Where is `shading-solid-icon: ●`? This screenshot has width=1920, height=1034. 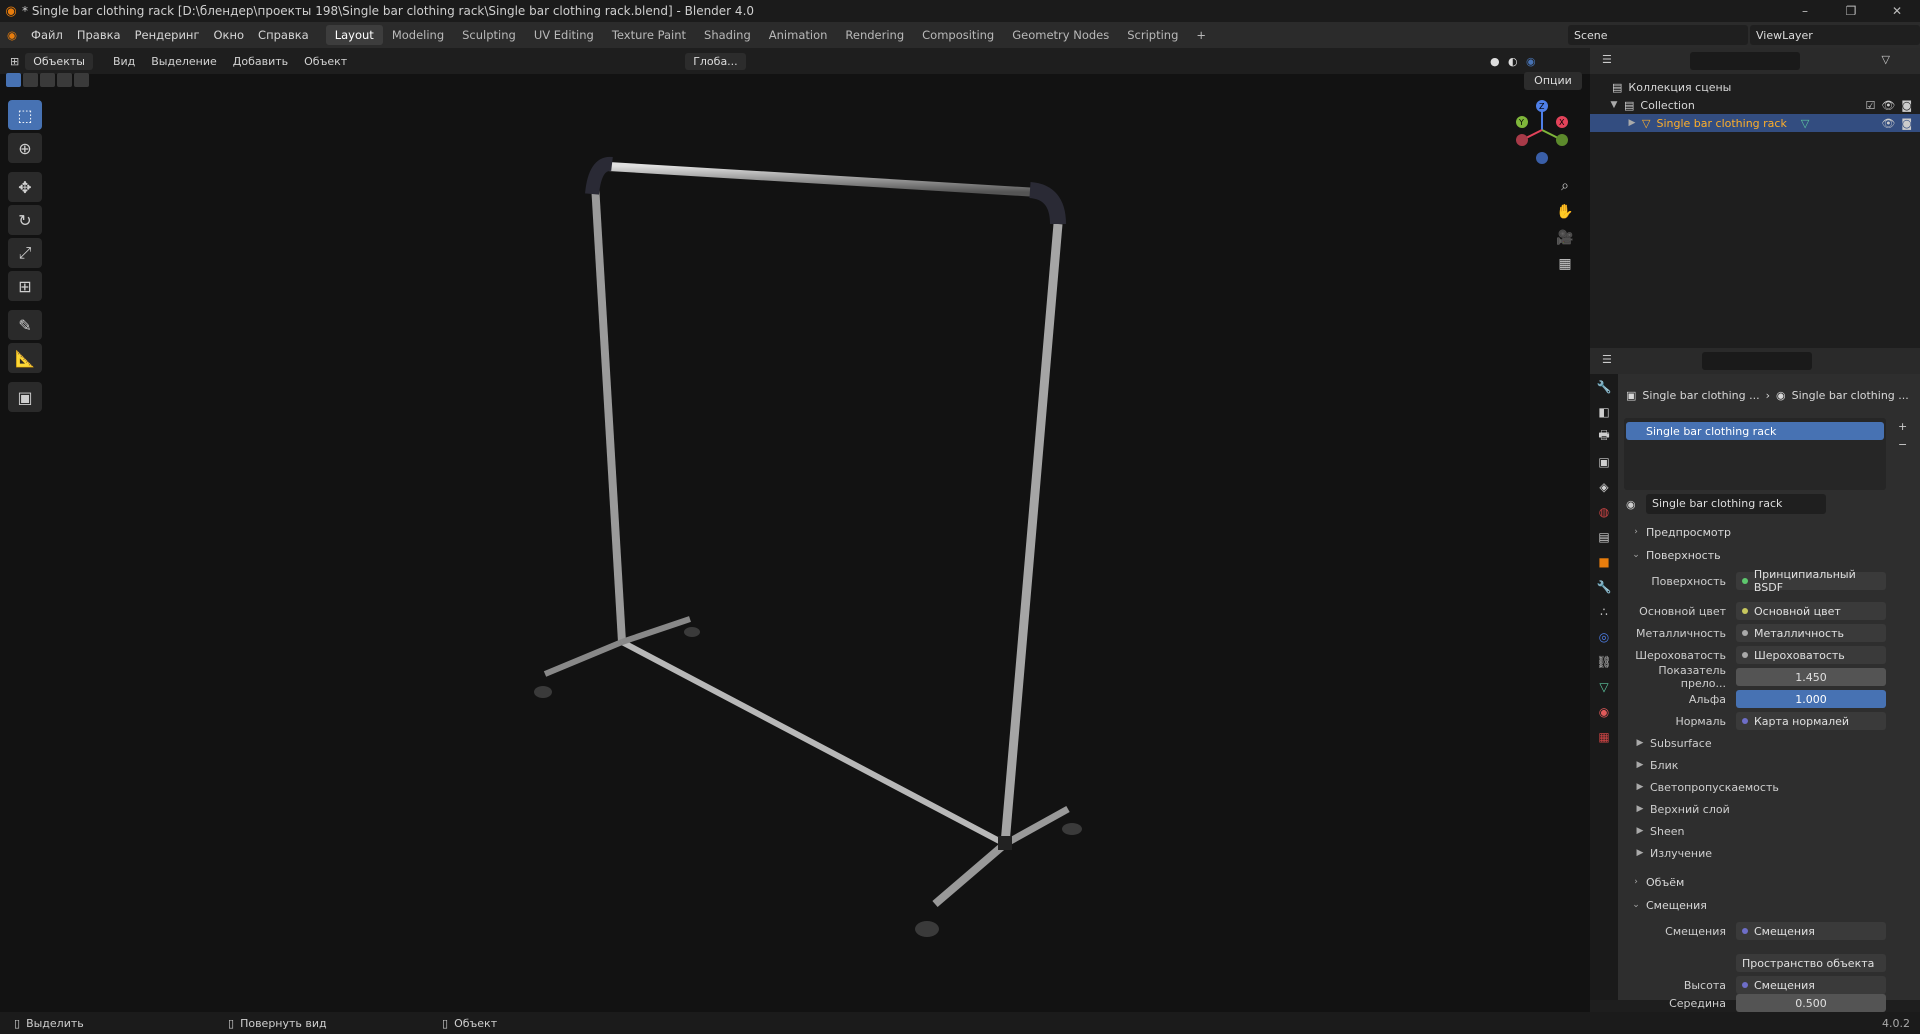 shading-solid-icon: ● is located at coordinates (1495, 61).